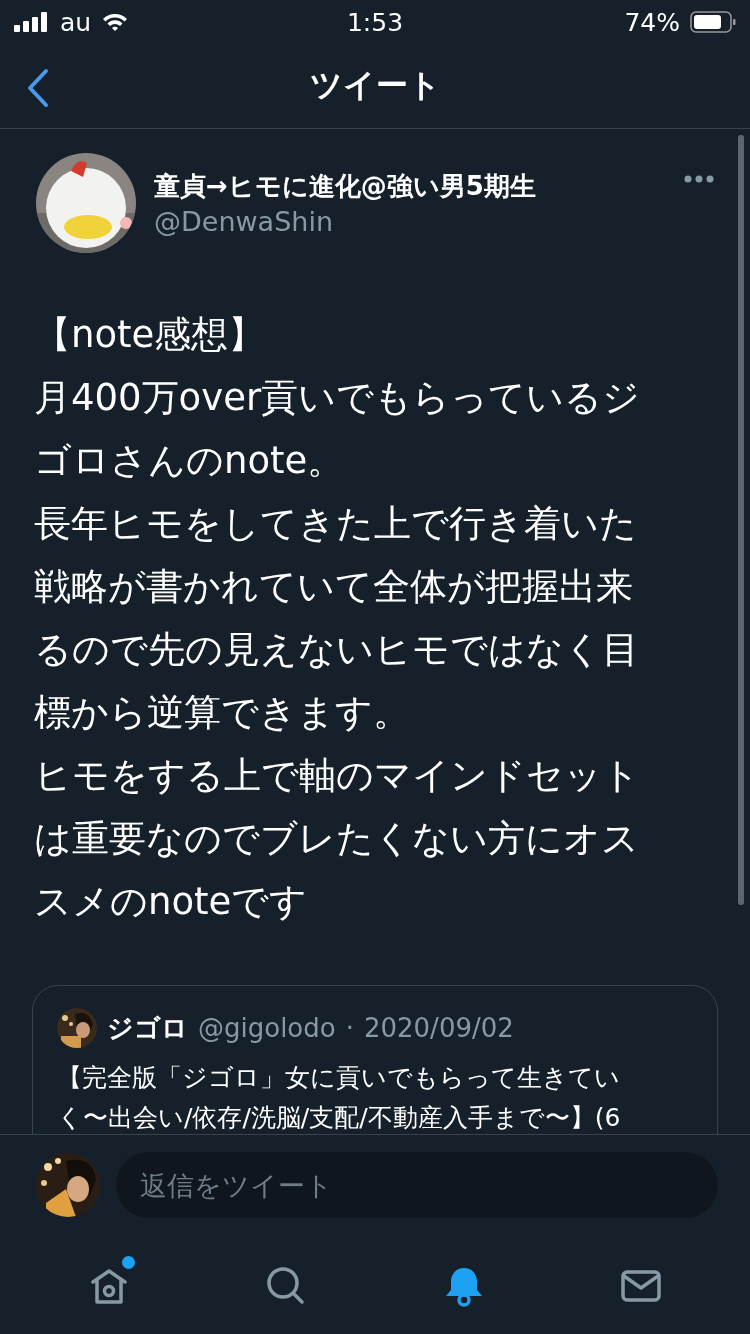  What do you see at coordinates (339, 1098) in the screenshot?
I see `quote-text: 【完全版「ジゴロ」女に貢いでもらって生きてい く〜出会い/依存/洗脳/支配/不動産入手まで〜】(6` at bounding box center [339, 1098].